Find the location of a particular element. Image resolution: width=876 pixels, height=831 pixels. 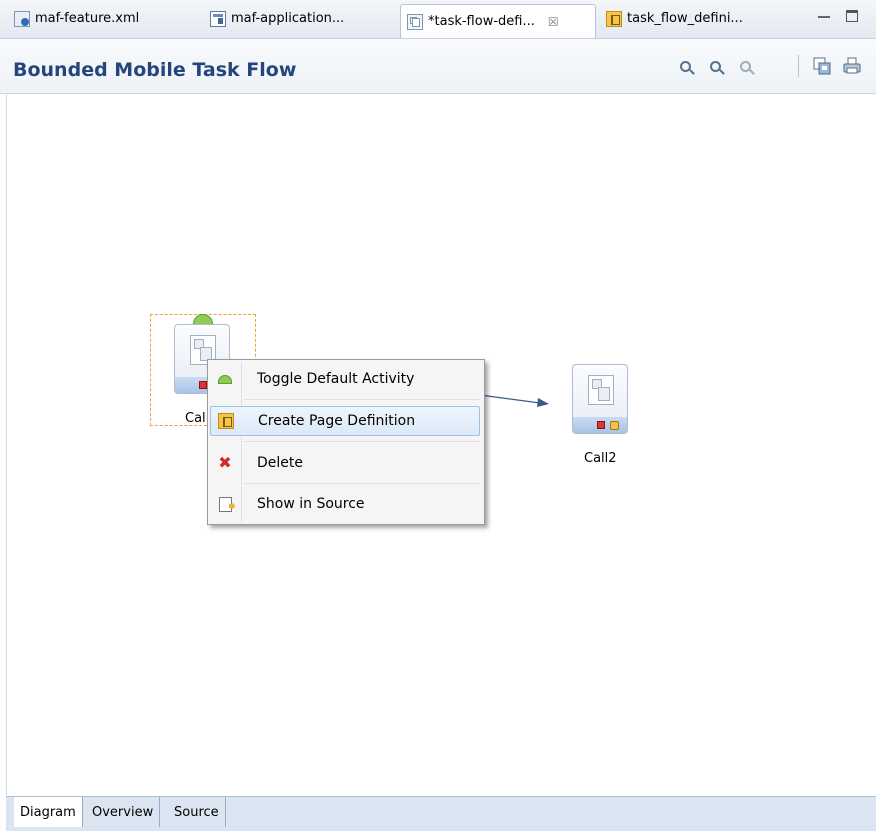

print-icon is located at coordinates (852, 66).